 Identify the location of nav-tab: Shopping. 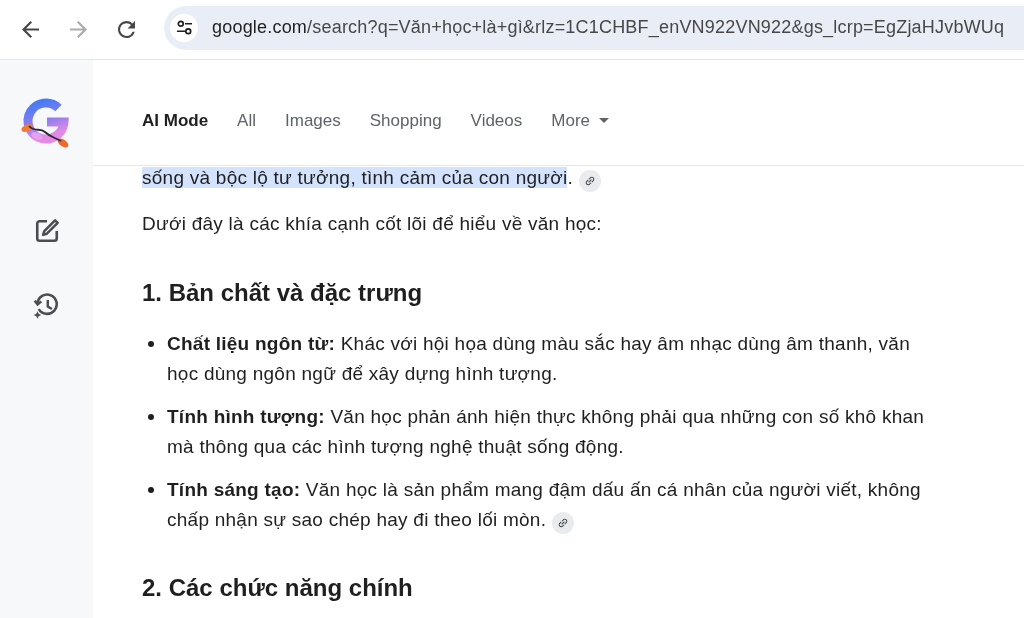
(405, 120).